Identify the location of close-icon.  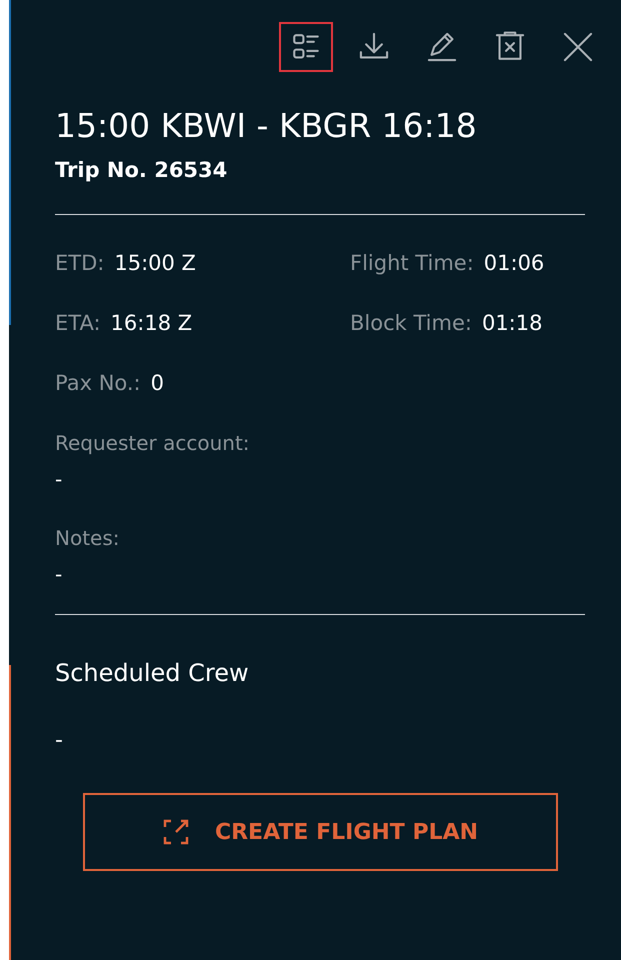
(578, 47).